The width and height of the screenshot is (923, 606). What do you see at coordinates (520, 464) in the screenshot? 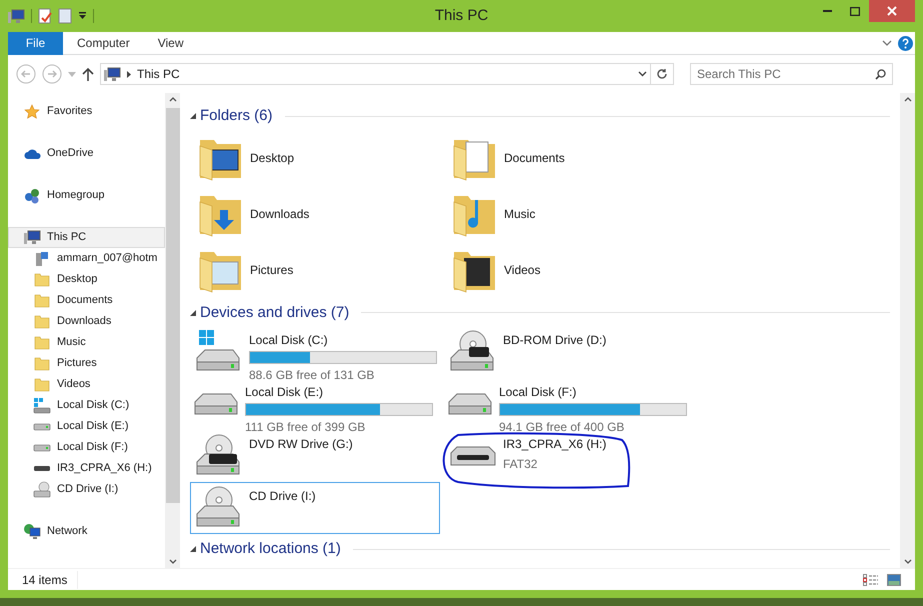
I see `file-system: FAT32` at bounding box center [520, 464].